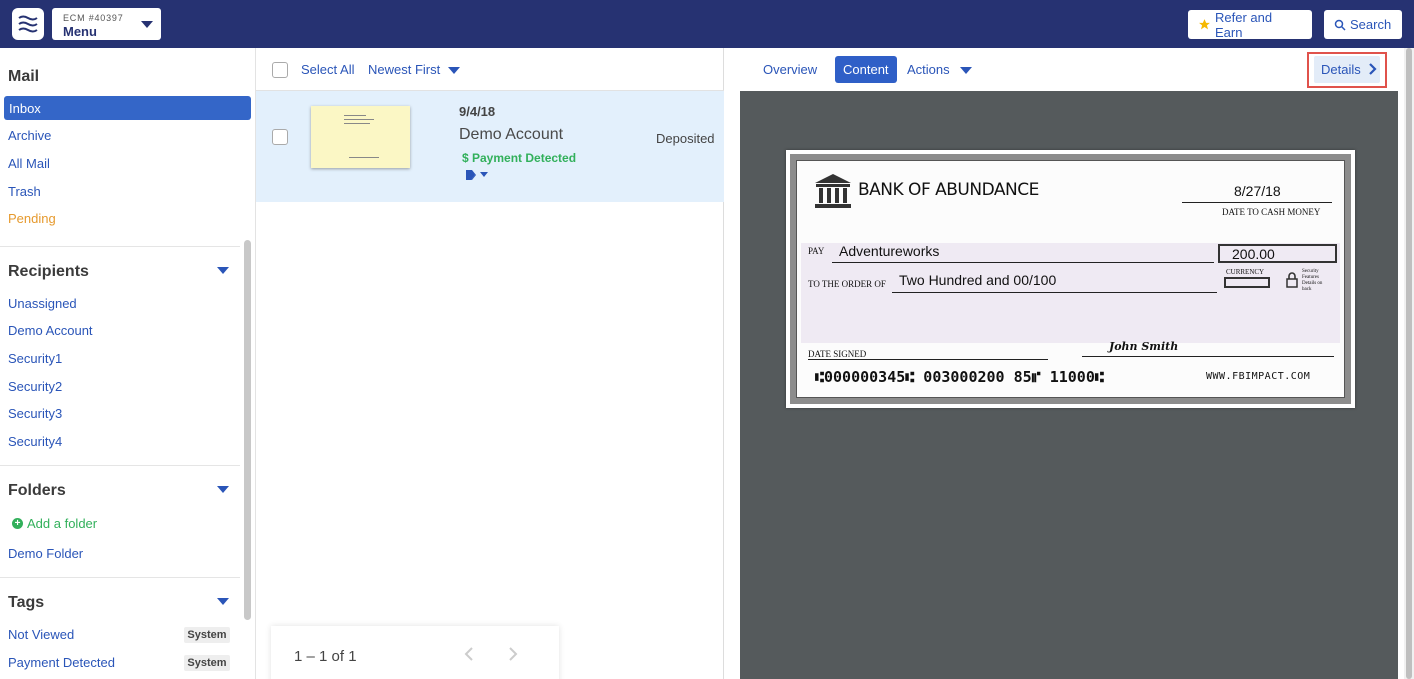 The height and width of the screenshot is (679, 1414). I want to click on written-amount: Two Hundred and 00/100, so click(978, 280).